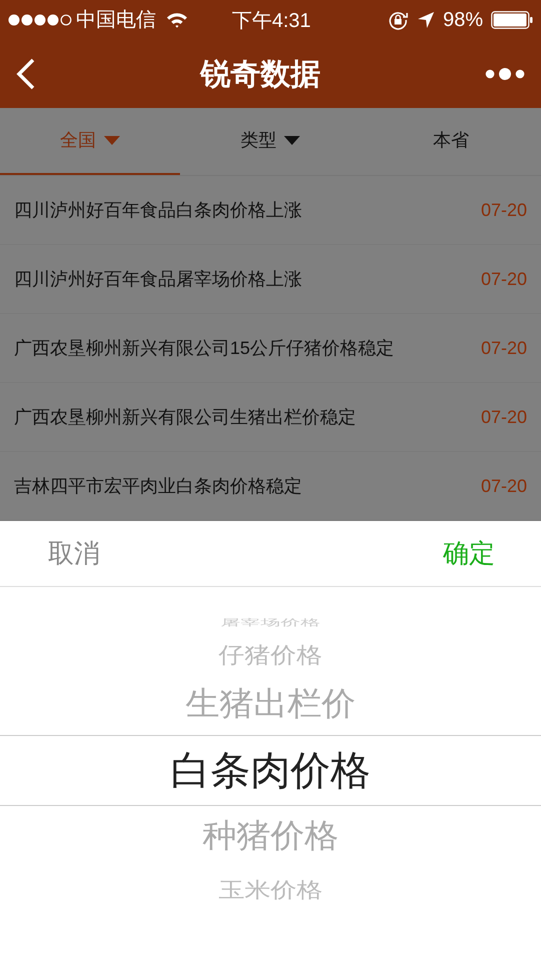 Image resolution: width=541 pixels, height=960 pixels. Describe the element at coordinates (26, 74) in the screenshot. I see `back-icon` at that location.